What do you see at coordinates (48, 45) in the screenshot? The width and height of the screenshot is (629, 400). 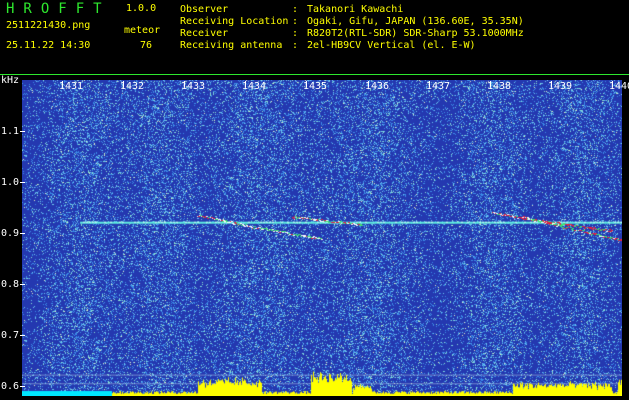 I see `date-time: 25.11.22 14:30` at bounding box center [48, 45].